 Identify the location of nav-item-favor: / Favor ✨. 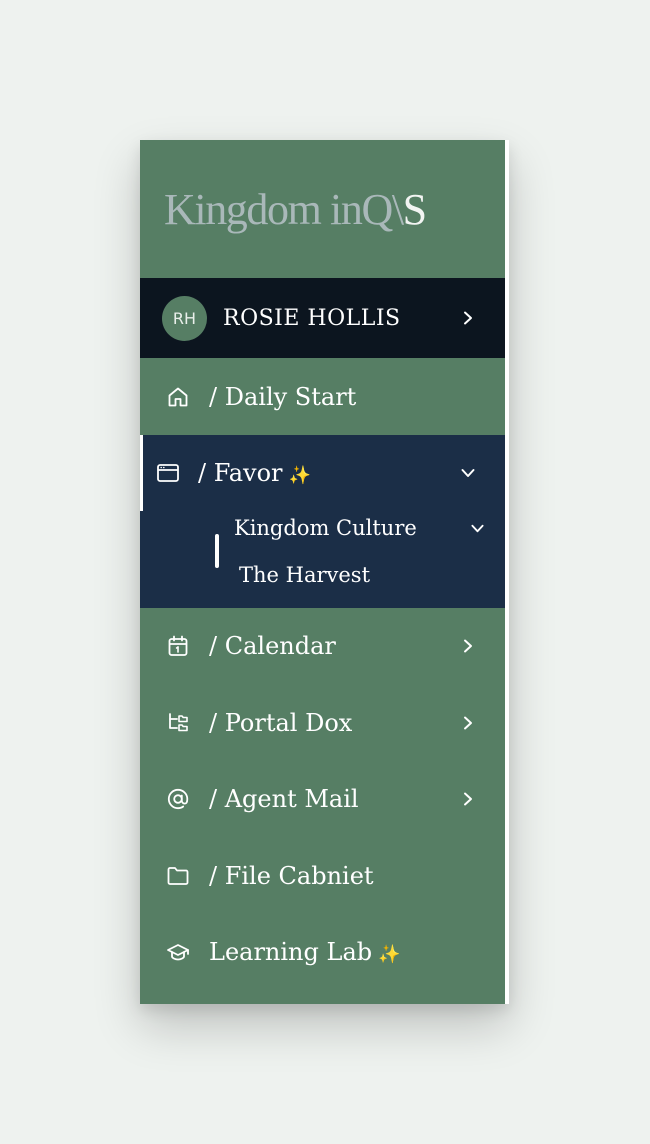
(322, 473).